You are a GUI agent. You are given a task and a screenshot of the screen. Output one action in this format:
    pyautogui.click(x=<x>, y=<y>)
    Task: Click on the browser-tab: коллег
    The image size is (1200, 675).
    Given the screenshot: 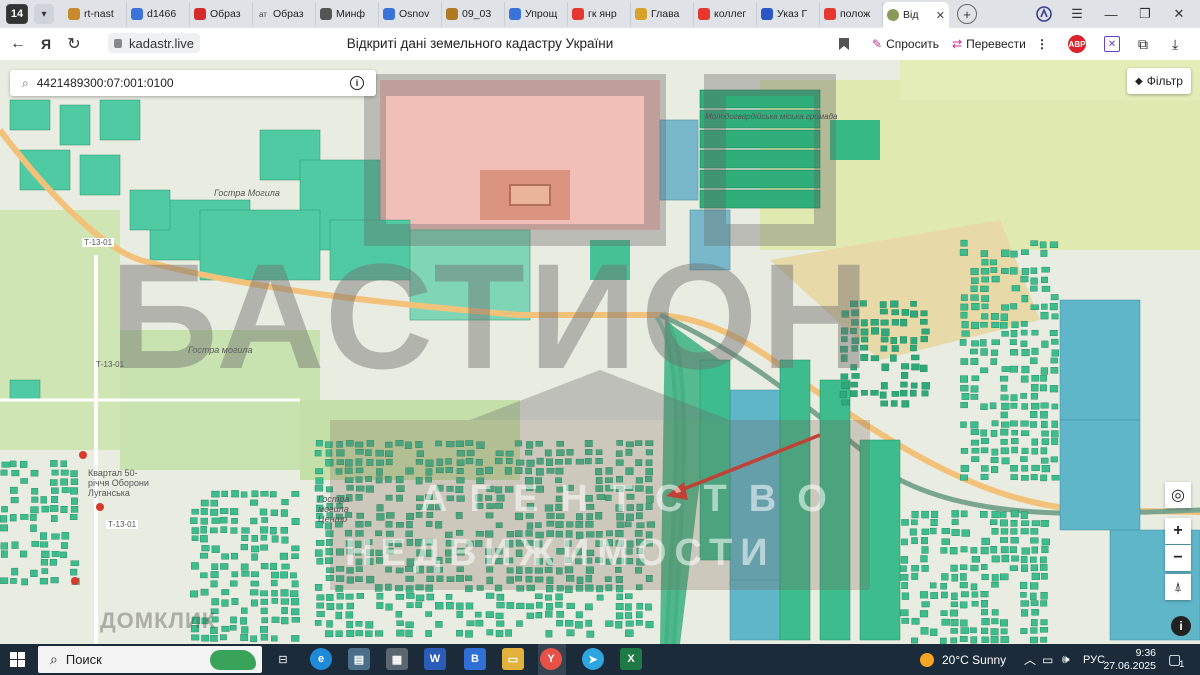 What is the action you would take?
    pyautogui.click(x=725, y=14)
    